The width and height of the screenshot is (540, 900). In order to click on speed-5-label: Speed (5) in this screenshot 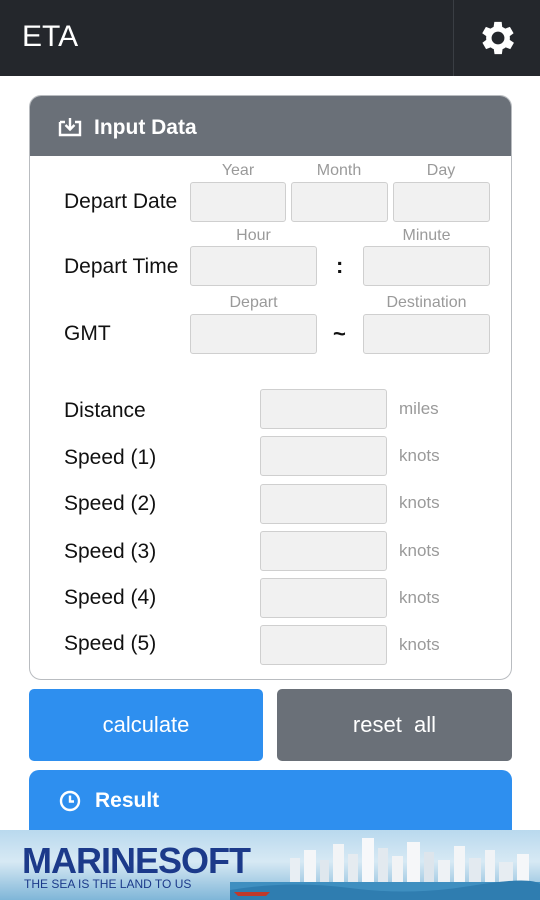, I will do `click(110, 643)`.